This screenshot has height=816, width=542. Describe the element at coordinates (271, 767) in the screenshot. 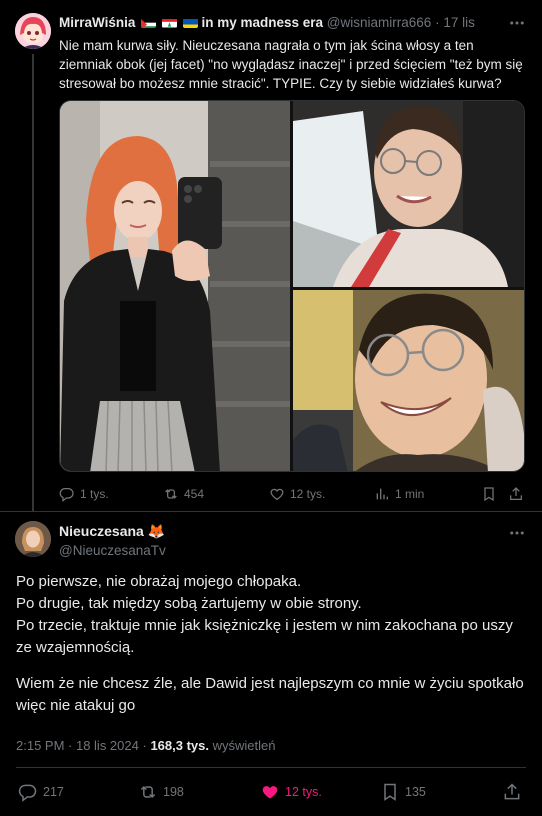

I see `divider` at that location.